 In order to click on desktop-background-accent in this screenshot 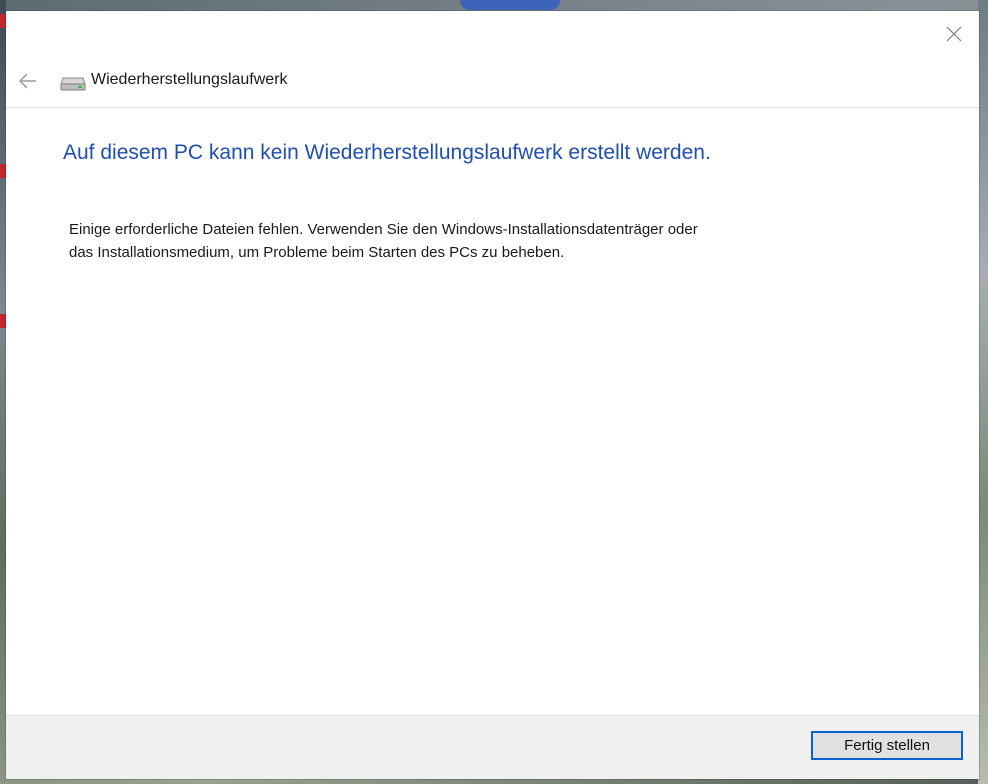, I will do `click(510, 5)`.